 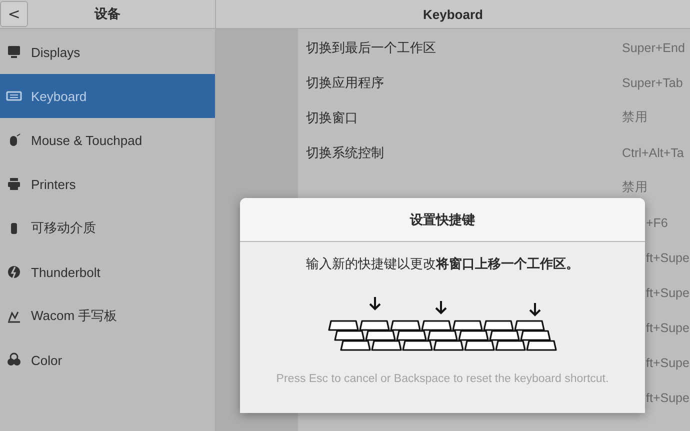 I want to click on shortcut-name: 切换到最后一个工作区, so click(x=371, y=47).